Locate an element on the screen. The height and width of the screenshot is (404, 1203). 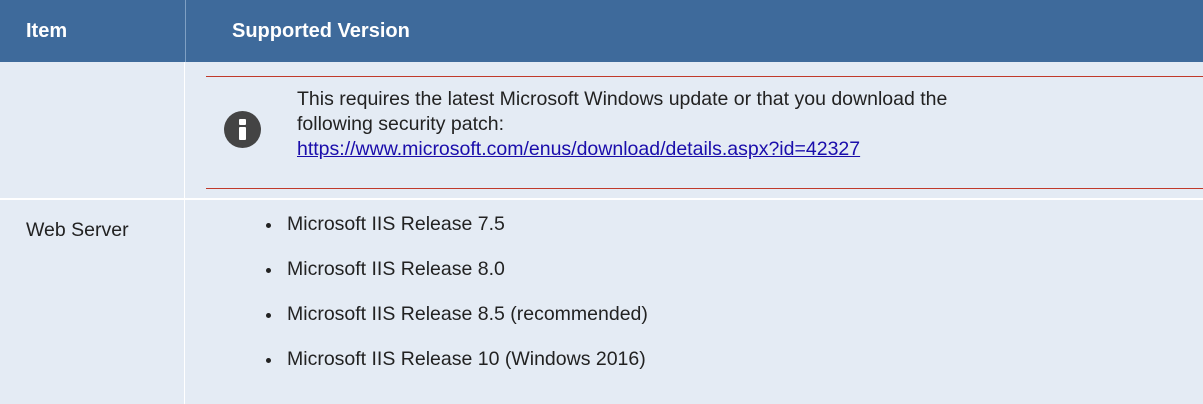
column-divider is located at coordinates (184, 233).